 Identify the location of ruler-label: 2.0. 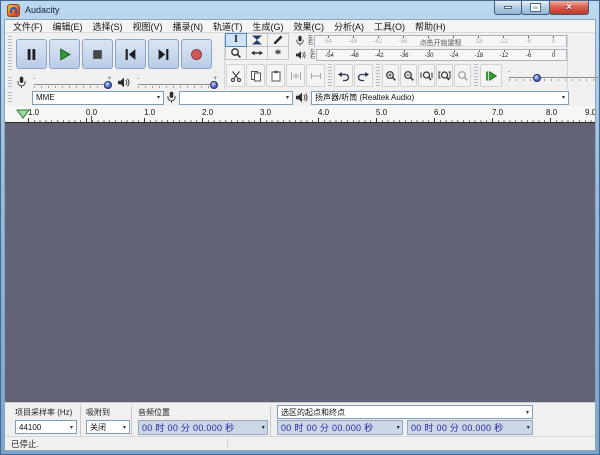
(208, 112).